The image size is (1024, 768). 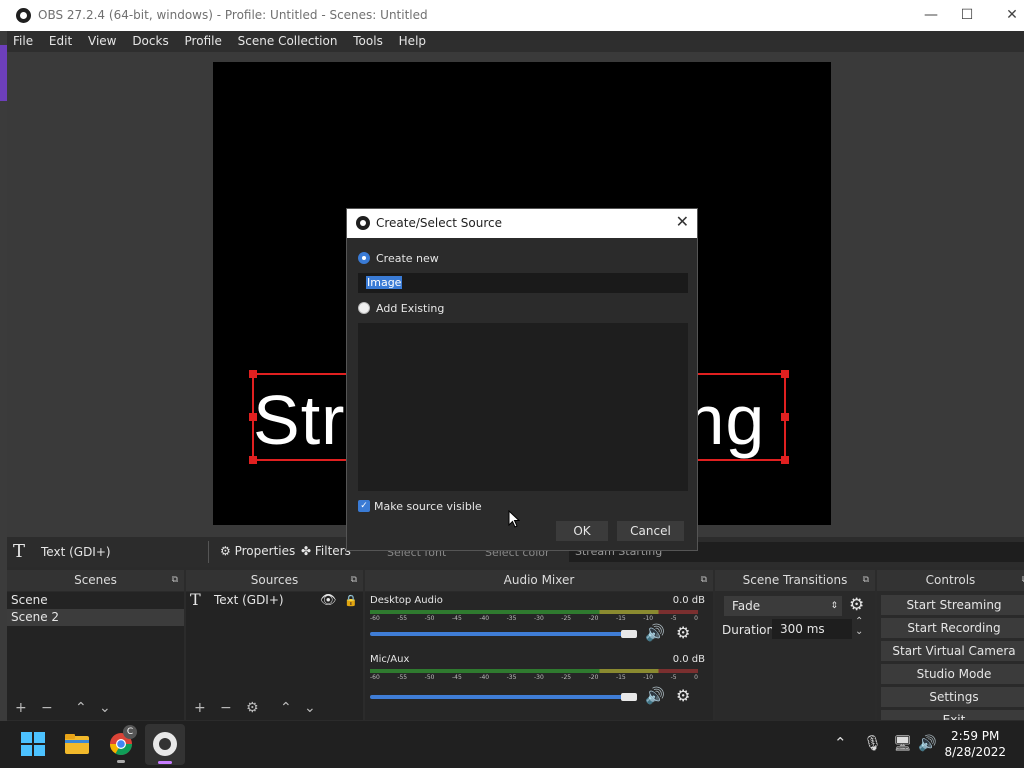 I want to click on menu-docks: Docks, so click(x=150, y=41).